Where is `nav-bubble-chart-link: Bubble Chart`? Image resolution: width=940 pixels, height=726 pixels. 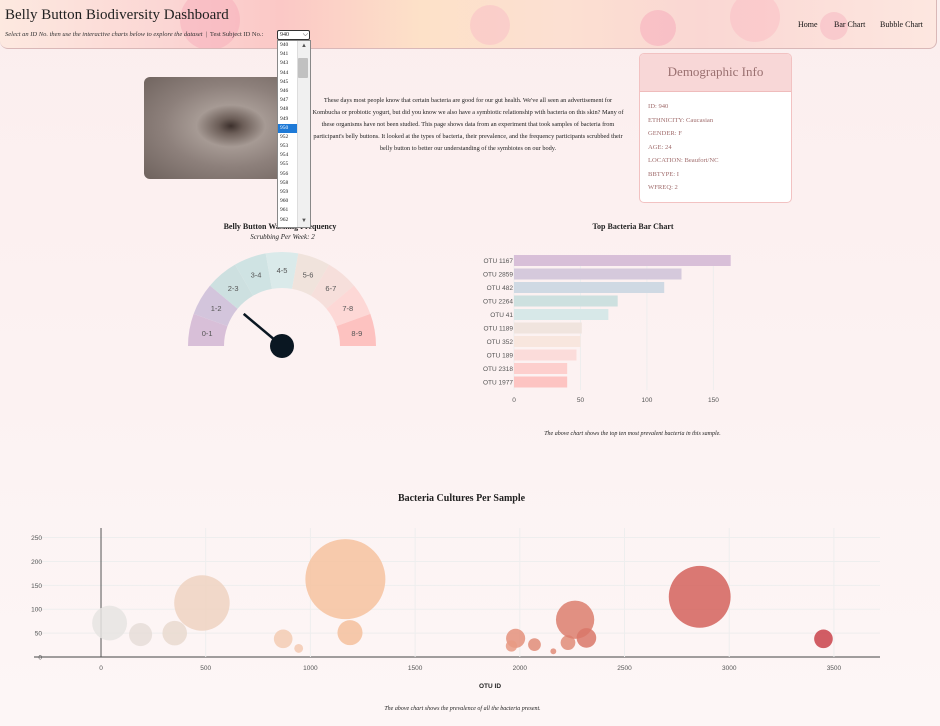 nav-bubble-chart-link: Bubble Chart is located at coordinates (901, 24).